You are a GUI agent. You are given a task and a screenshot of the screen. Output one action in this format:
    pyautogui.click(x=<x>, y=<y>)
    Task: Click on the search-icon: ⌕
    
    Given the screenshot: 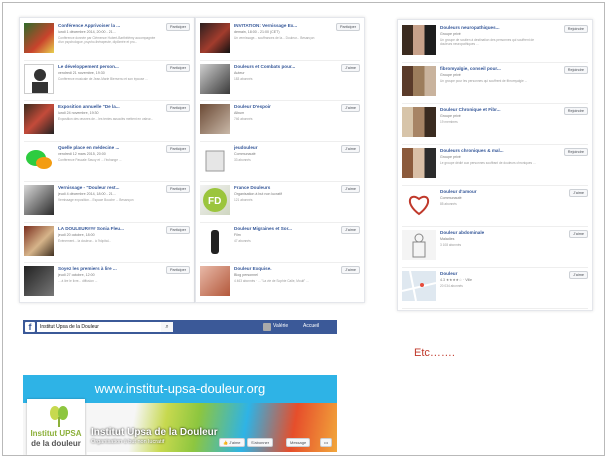 What is the action you would take?
    pyautogui.click(x=167, y=327)
    